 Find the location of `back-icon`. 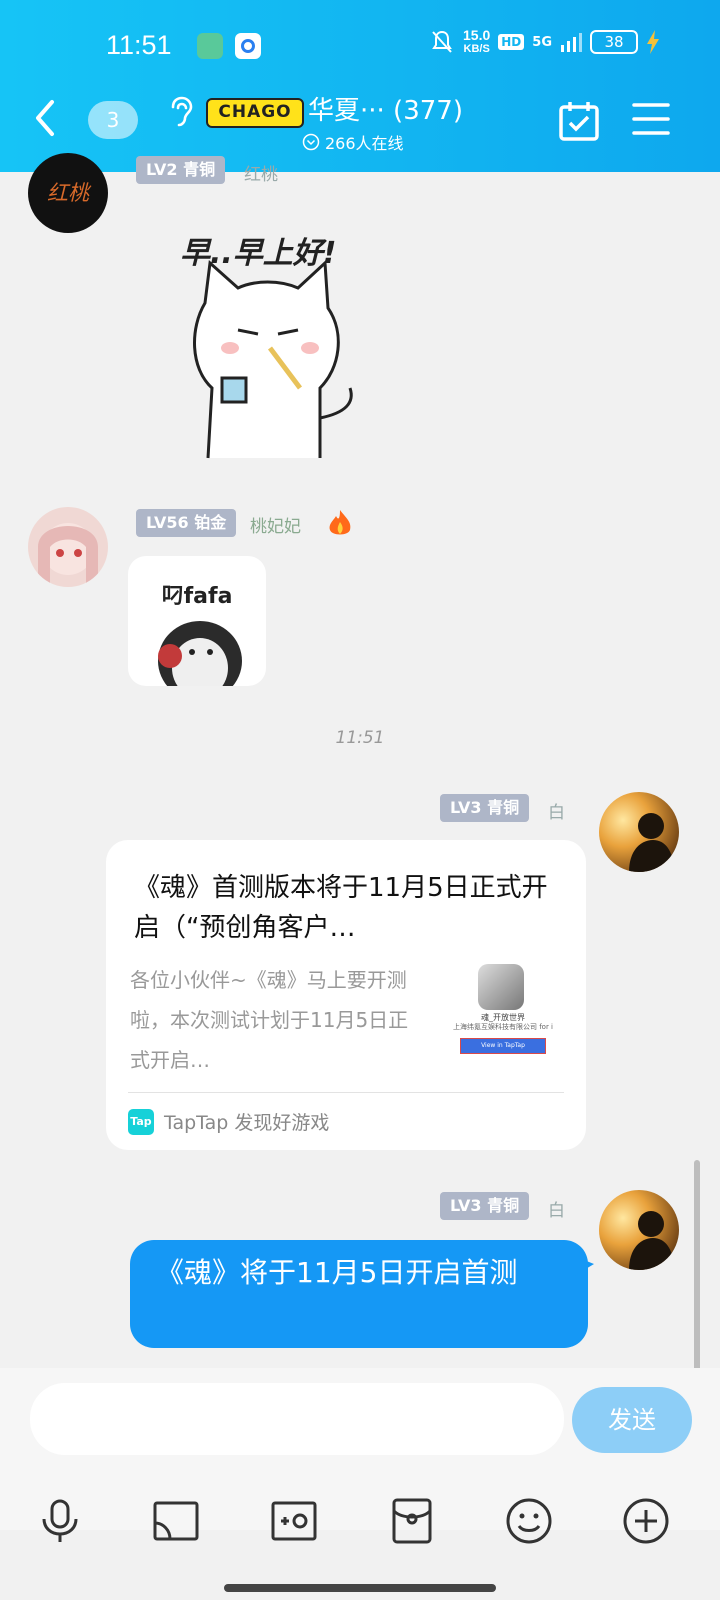

back-icon is located at coordinates (45, 118).